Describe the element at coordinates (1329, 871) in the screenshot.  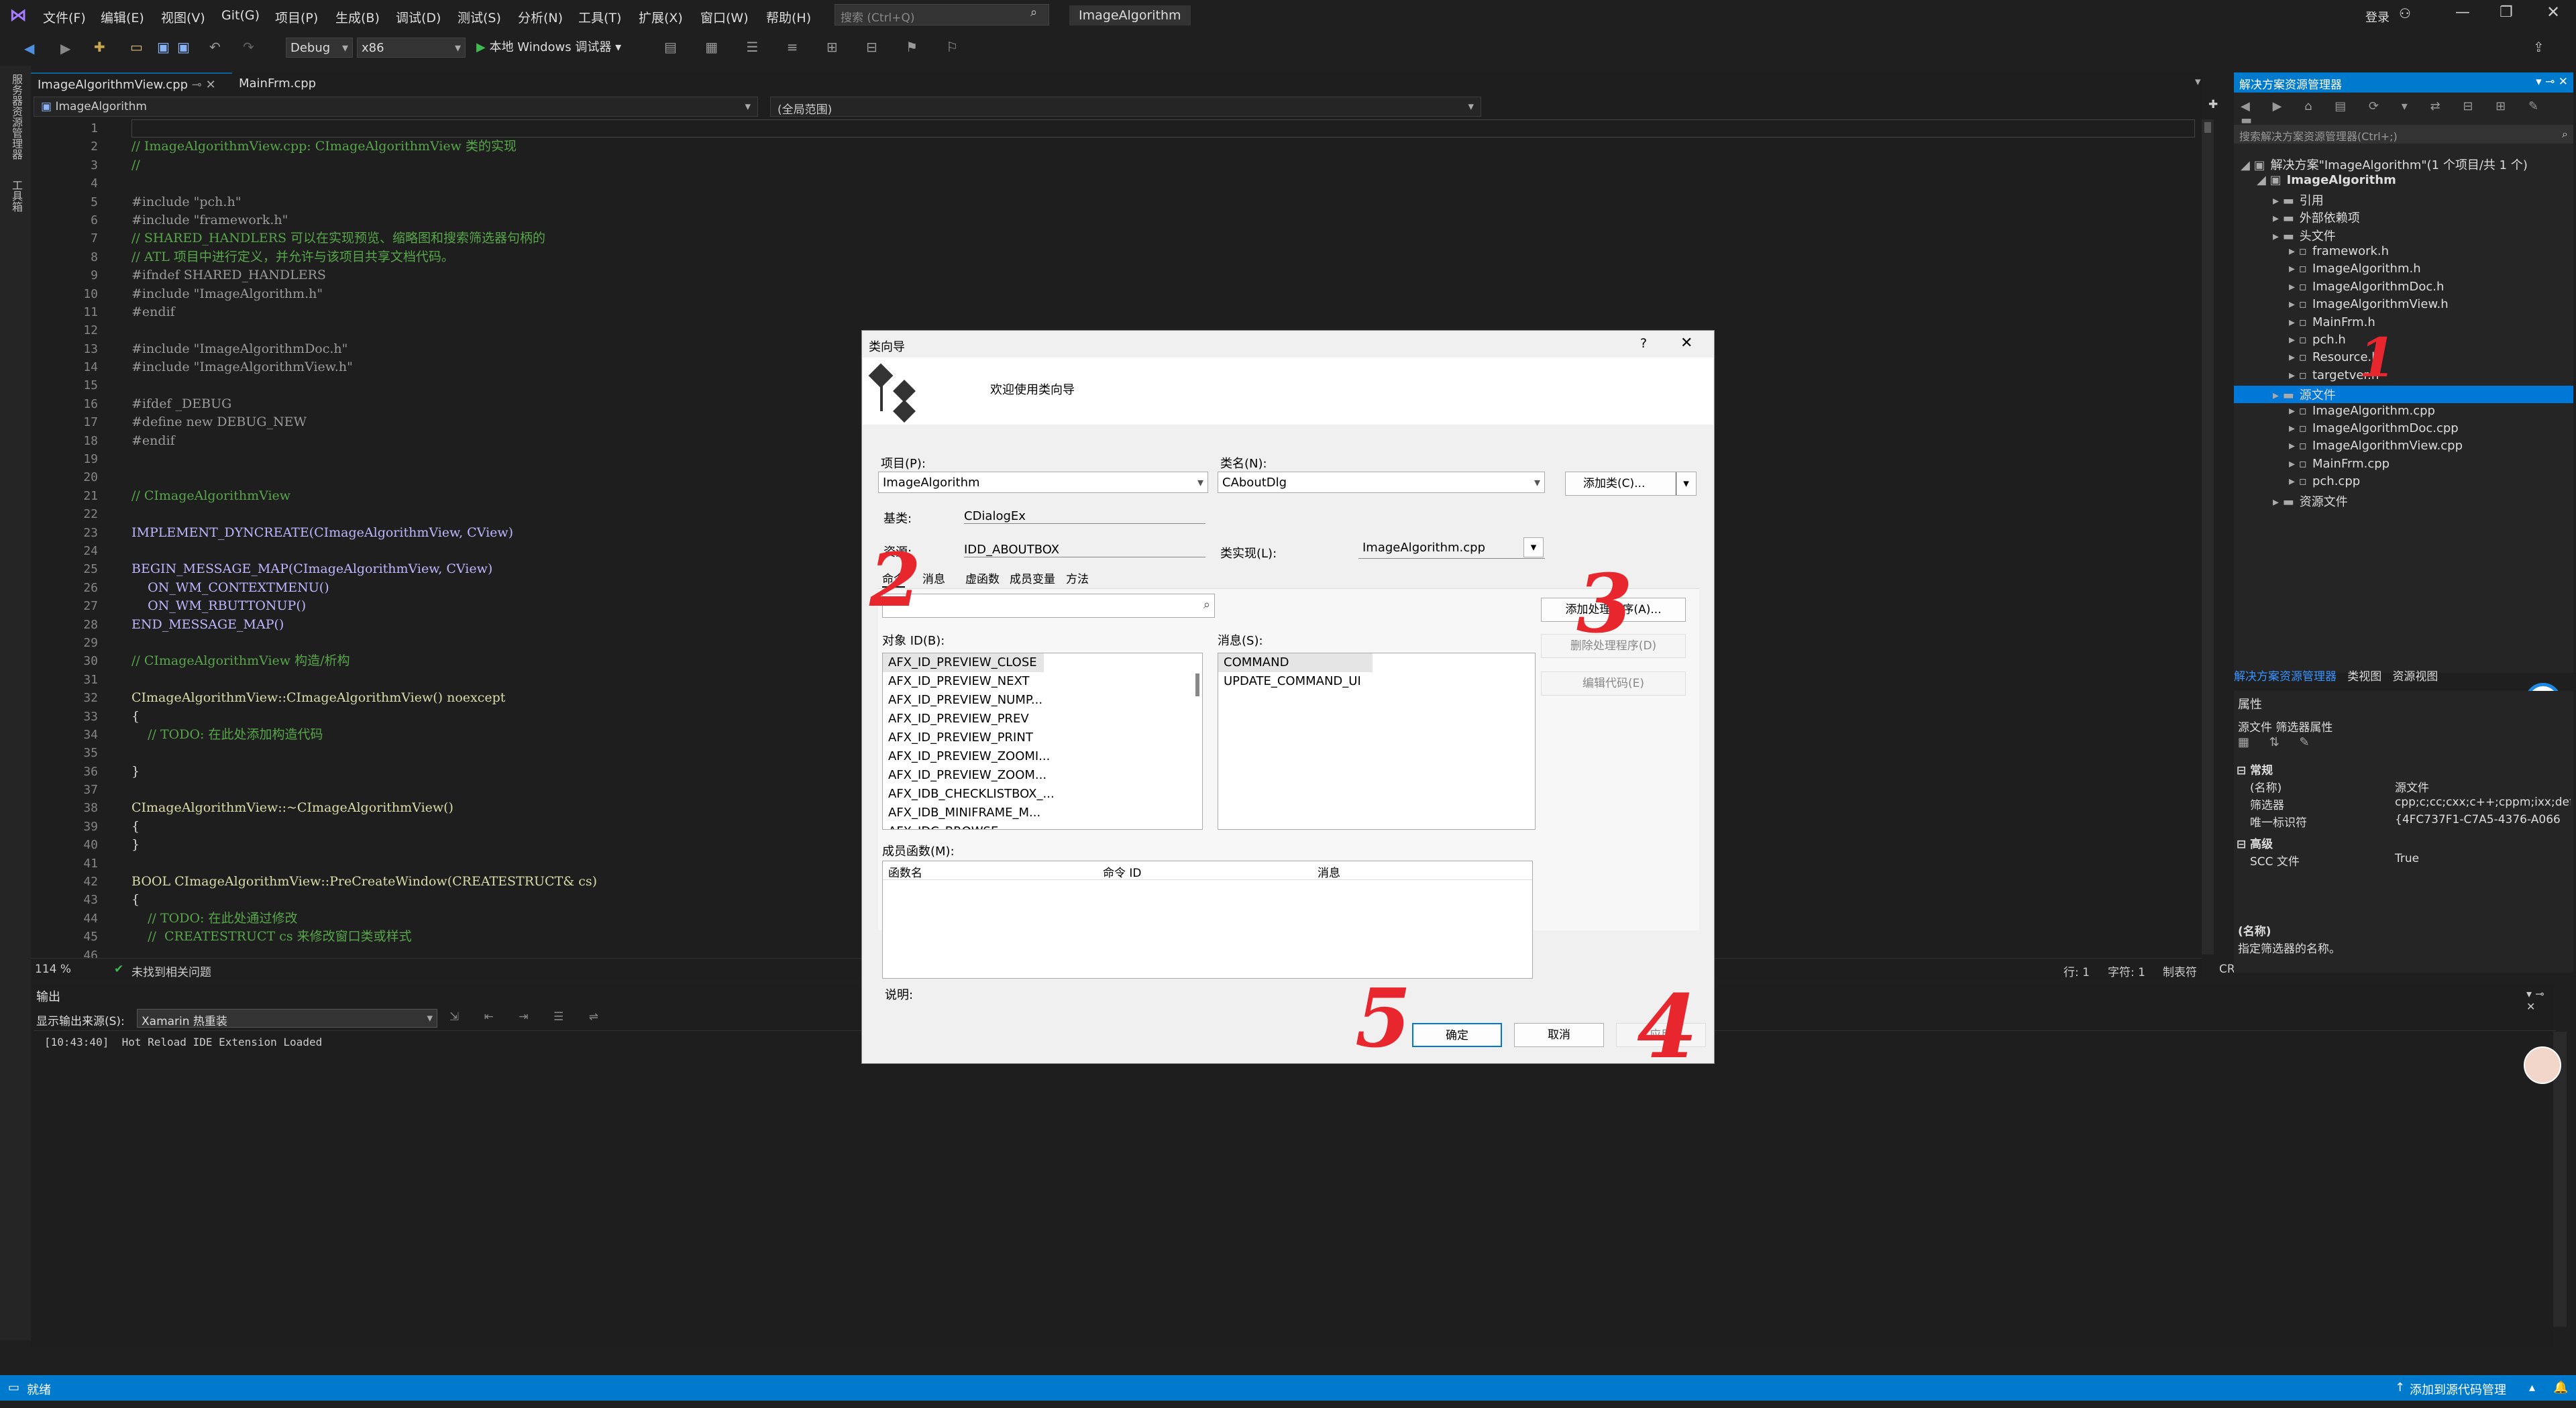
I see `column-message: 消息` at that location.